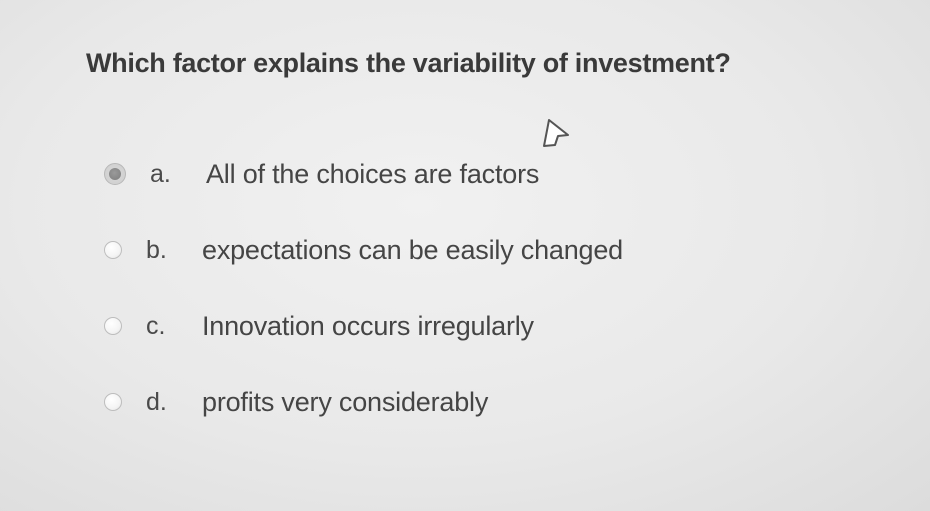 The height and width of the screenshot is (511, 930). I want to click on radio-button-selected, so click(115, 174).